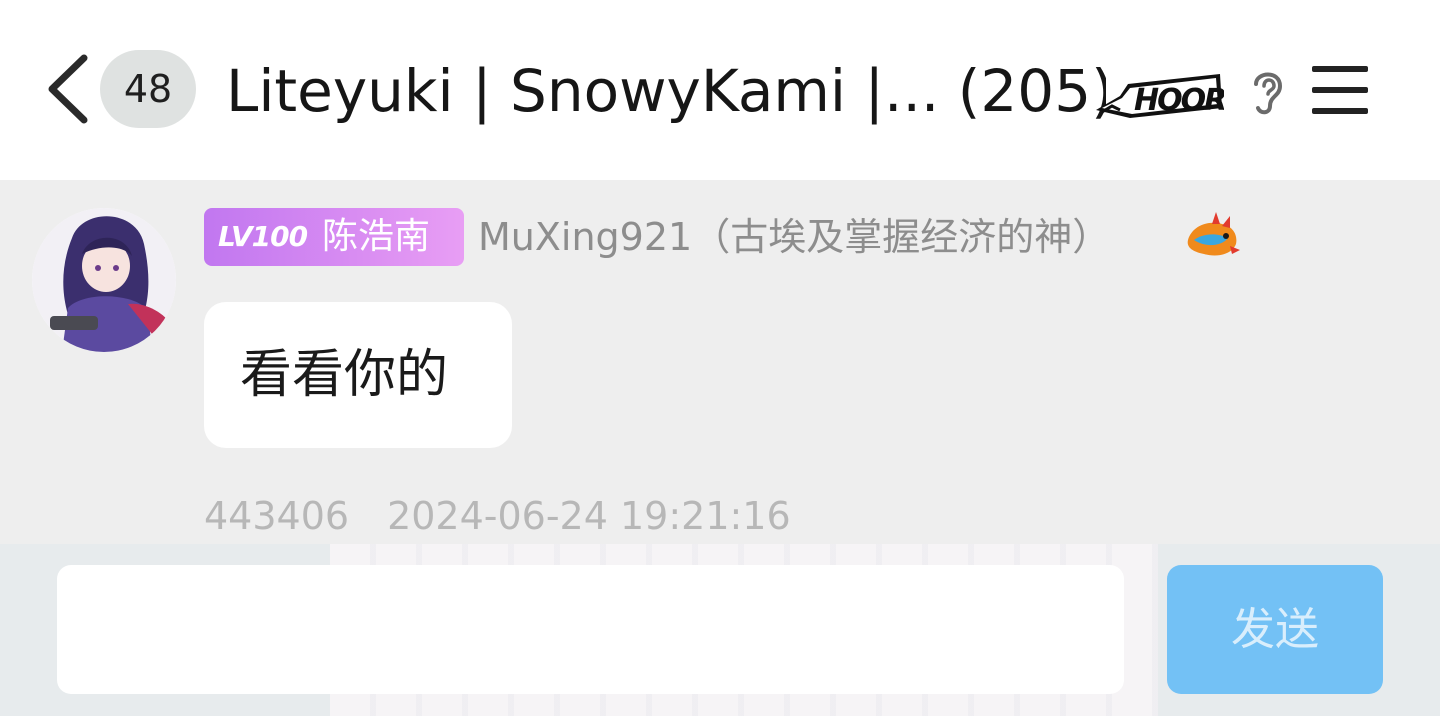 Image resolution: width=1440 pixels, height=716 pixels. Describe the element at coordinates (1275, 629) in the screenshot. I see `send-button: 发送` at that location.